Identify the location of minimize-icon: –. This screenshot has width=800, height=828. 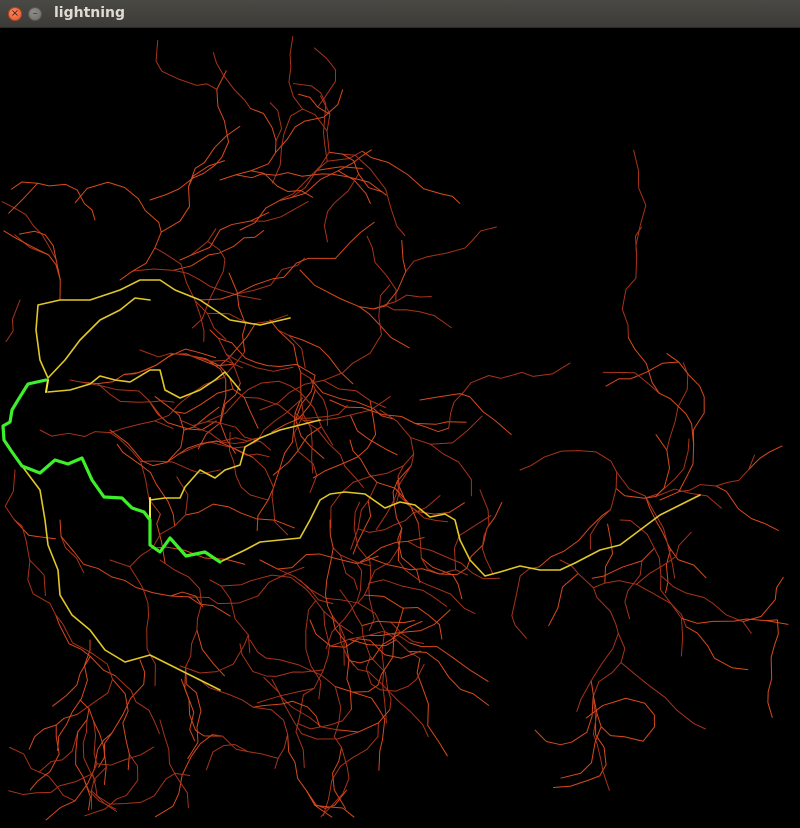
(35, 14).